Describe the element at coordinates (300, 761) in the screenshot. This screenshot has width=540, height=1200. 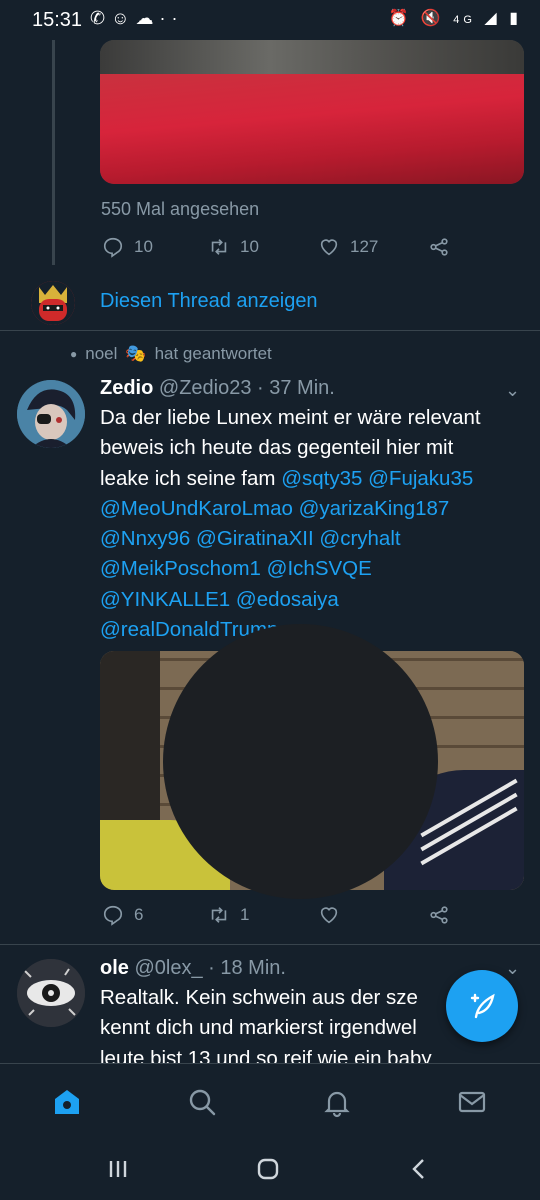
I see `redaction-circle` at that location.